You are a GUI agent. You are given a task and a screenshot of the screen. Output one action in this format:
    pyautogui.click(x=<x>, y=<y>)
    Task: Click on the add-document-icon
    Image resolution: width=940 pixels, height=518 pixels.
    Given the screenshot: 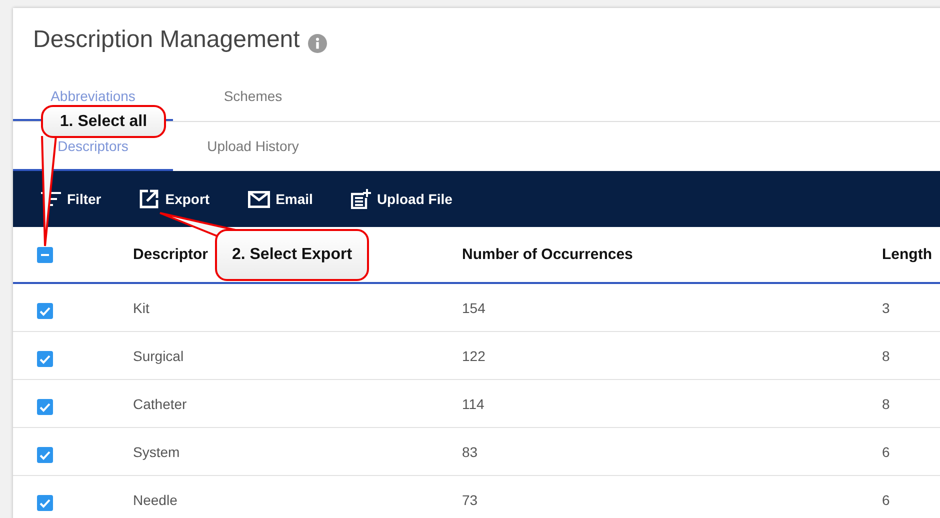 What is the action you would take?
    pyautogui.click(x=360, y=199)
    